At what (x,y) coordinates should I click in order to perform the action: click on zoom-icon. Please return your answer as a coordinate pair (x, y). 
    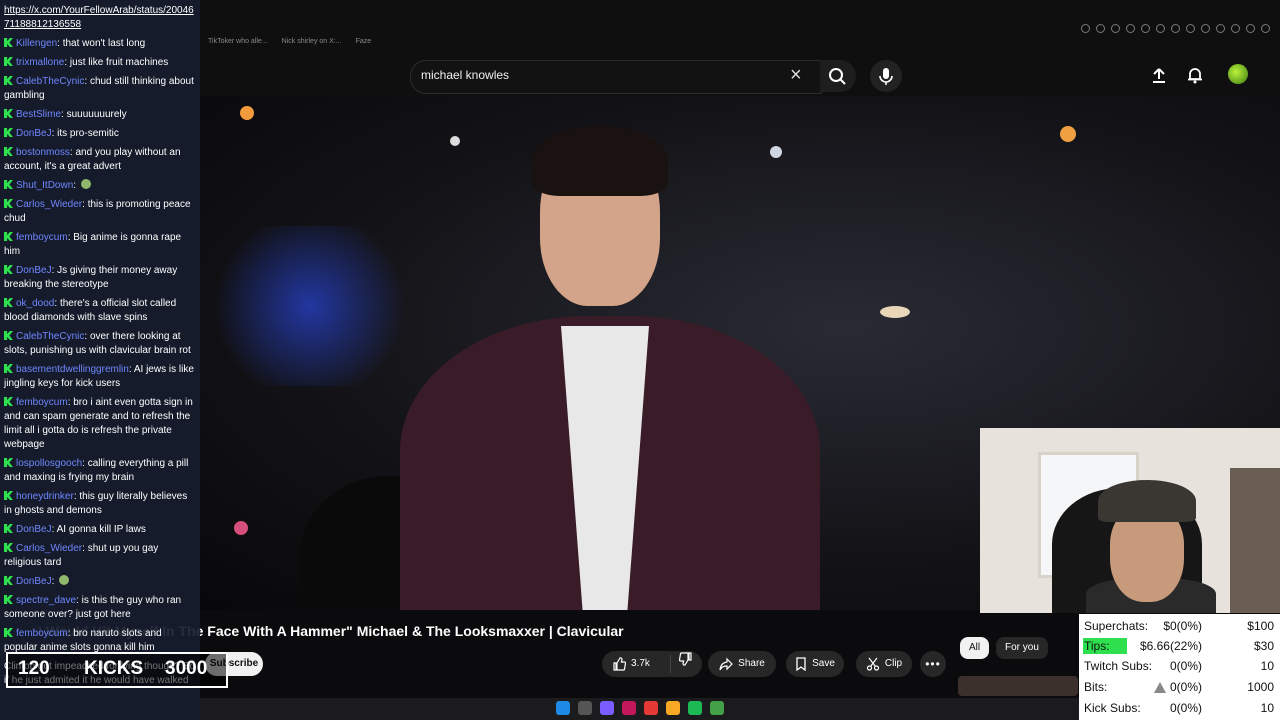
    Looking at the image, I should click on (1085, 28).